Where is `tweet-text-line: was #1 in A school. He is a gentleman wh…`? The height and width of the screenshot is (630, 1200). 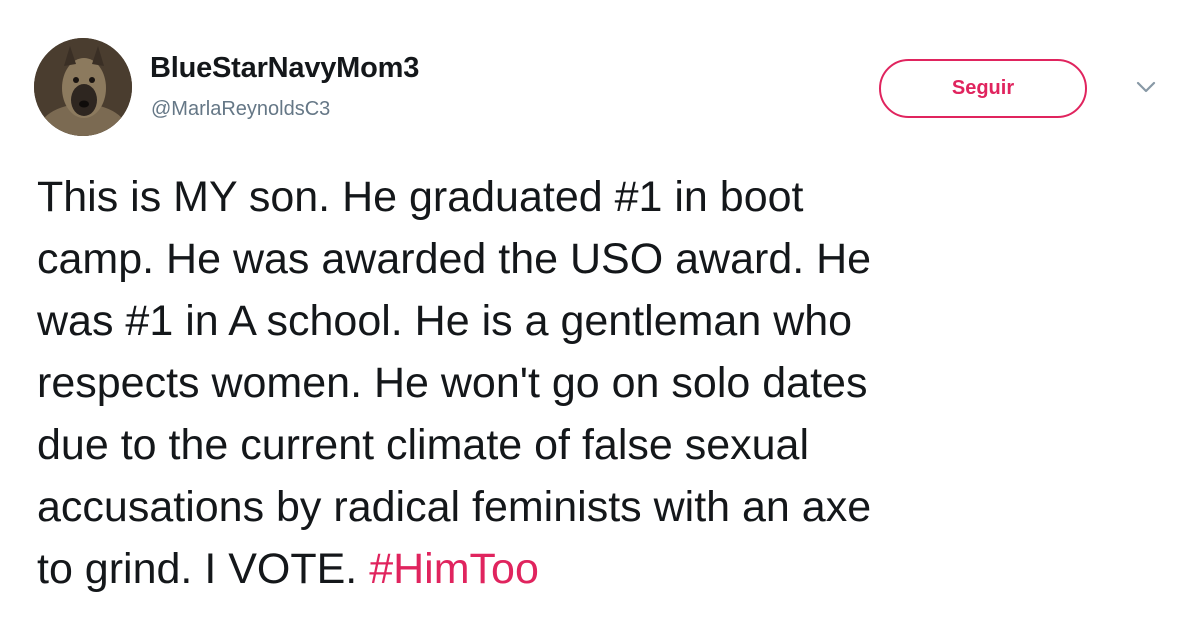 tweet-text-line: was #1 in A school. He is a gentleman wh… is located at coordinates (445, 321).